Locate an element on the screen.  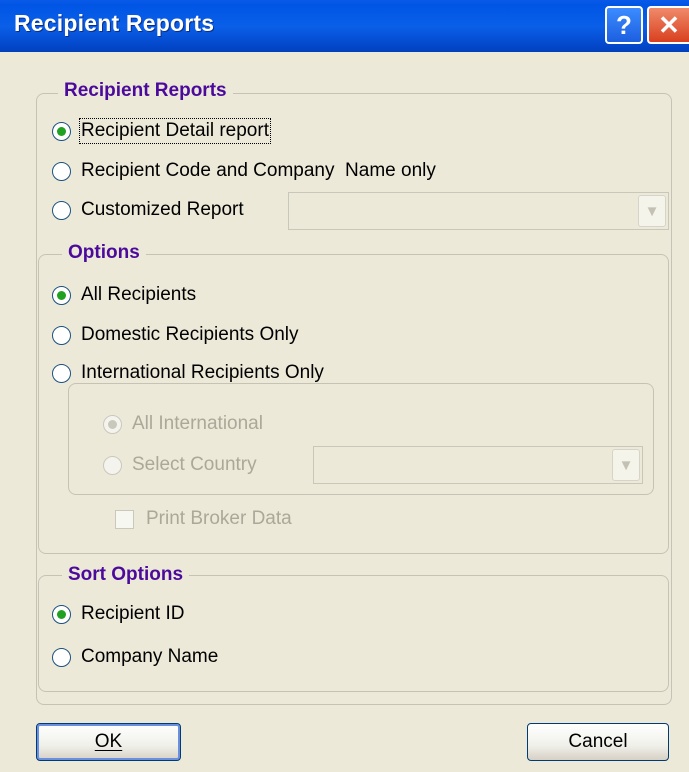
radio-label: Company Name is located at coordinates (150, 656).